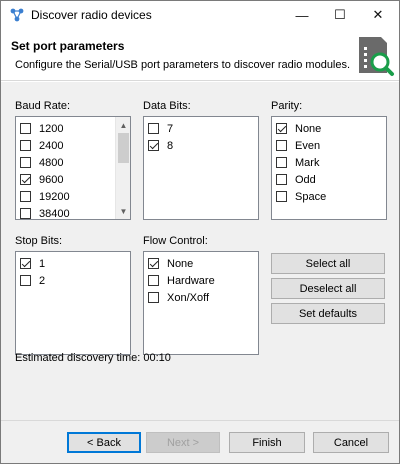 The width and height of the screenshot is (400, 464). I want to click on back-button: < Back, so click(104, 442).